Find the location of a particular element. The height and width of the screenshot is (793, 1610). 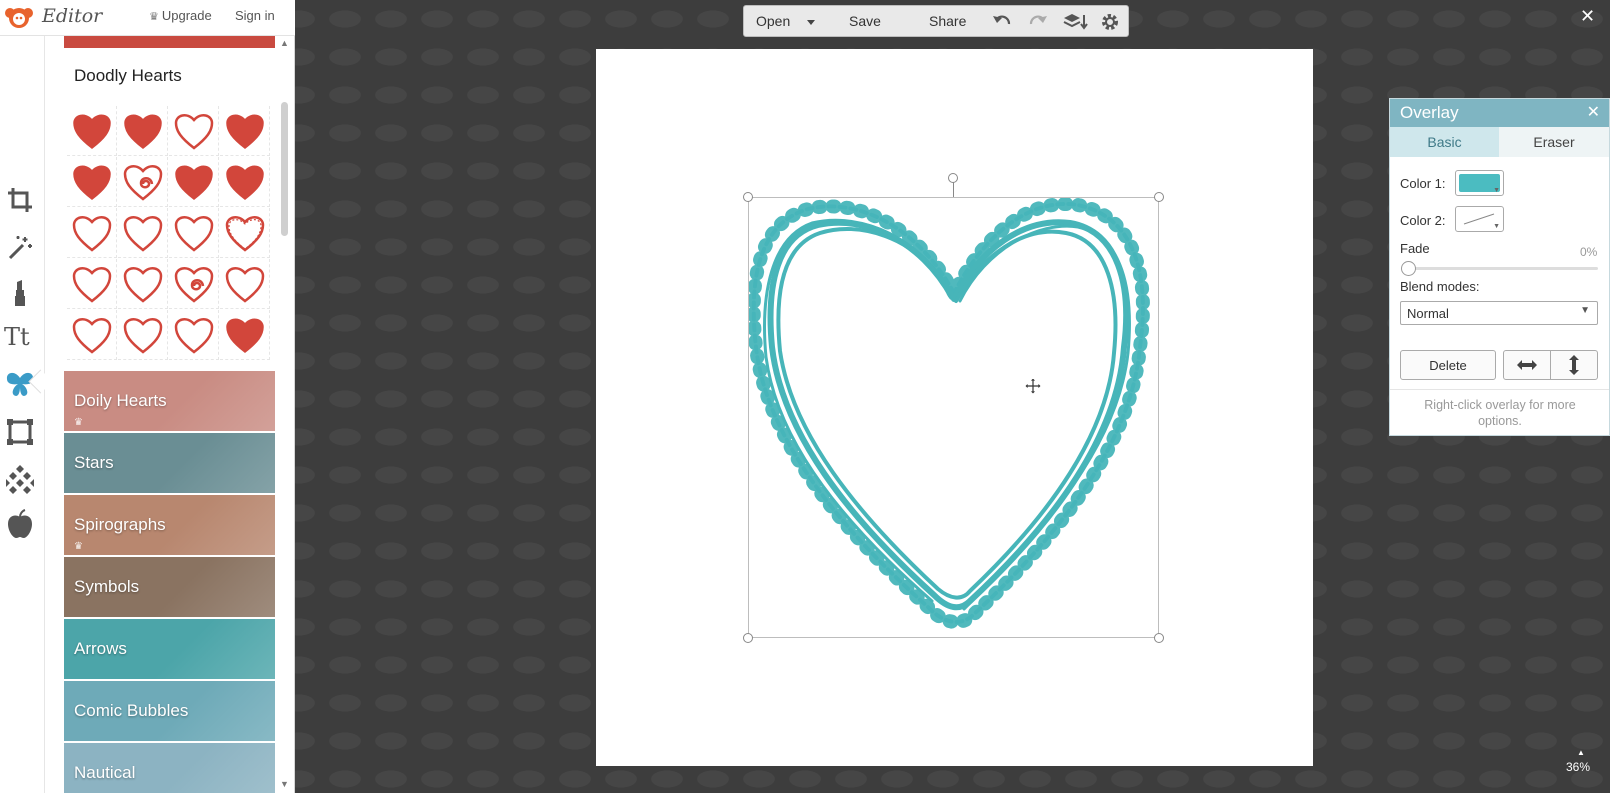

section-title: Doodly Hearts is located at coordinates (128, 75).